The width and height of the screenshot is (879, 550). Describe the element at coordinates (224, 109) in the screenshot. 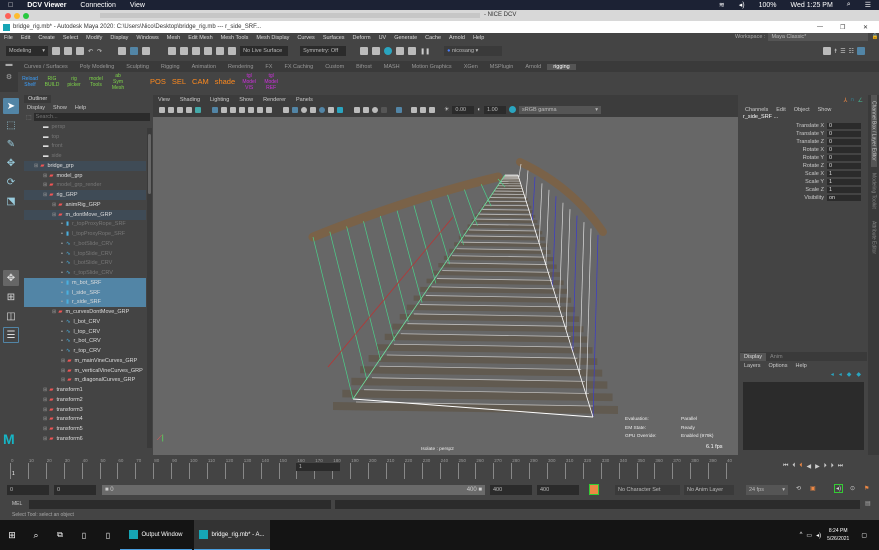

I see `film-gate-icon` at that location.